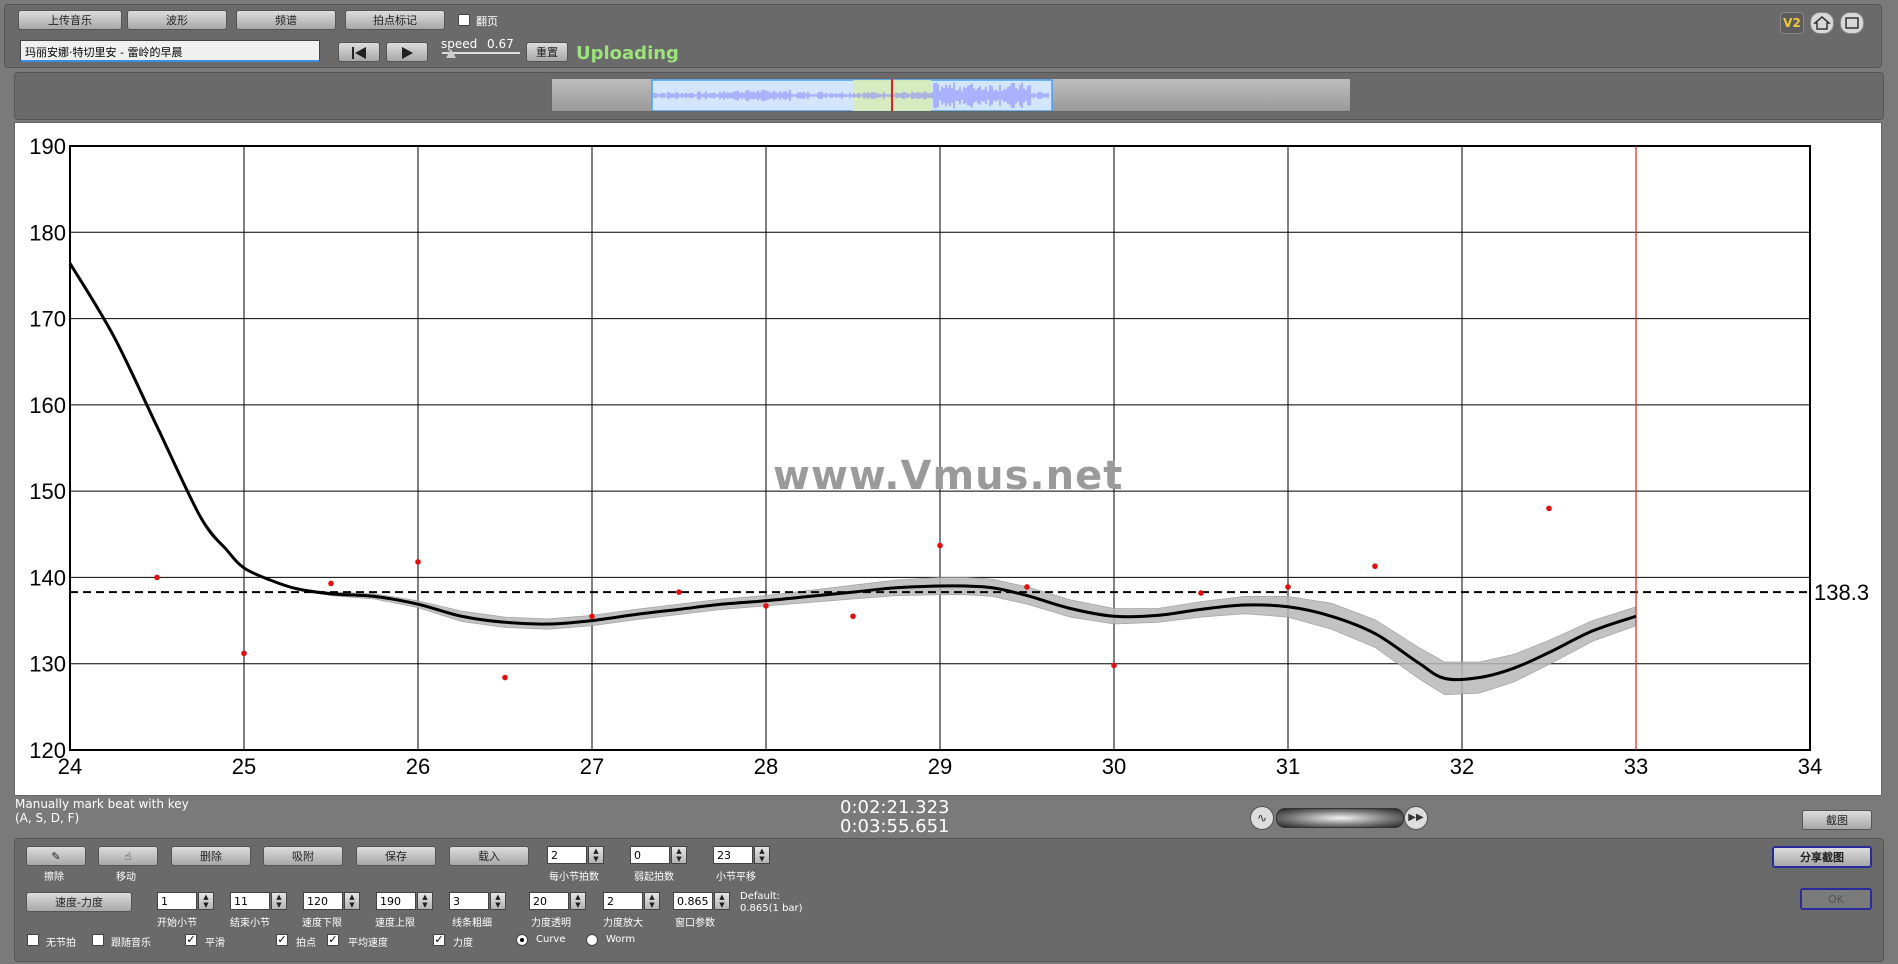  I want to click on dyn-scale-value: 2, so click(623, 901).